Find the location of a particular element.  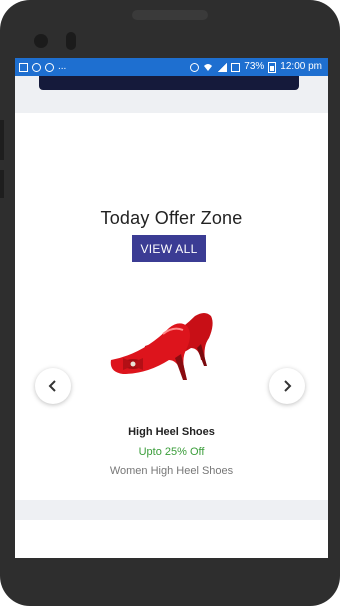

product-name: High Heel Shoes is located at coordinates (171, 432).